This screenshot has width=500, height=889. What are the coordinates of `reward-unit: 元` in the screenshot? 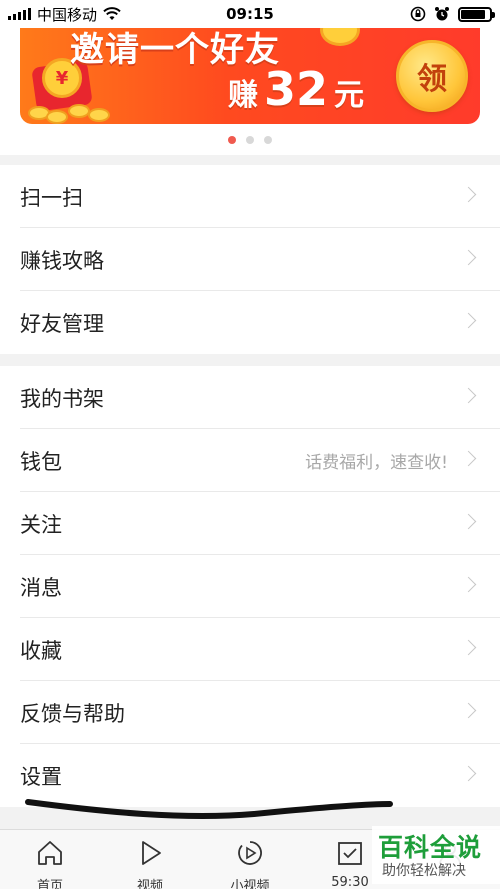 It's located at (349, 95).